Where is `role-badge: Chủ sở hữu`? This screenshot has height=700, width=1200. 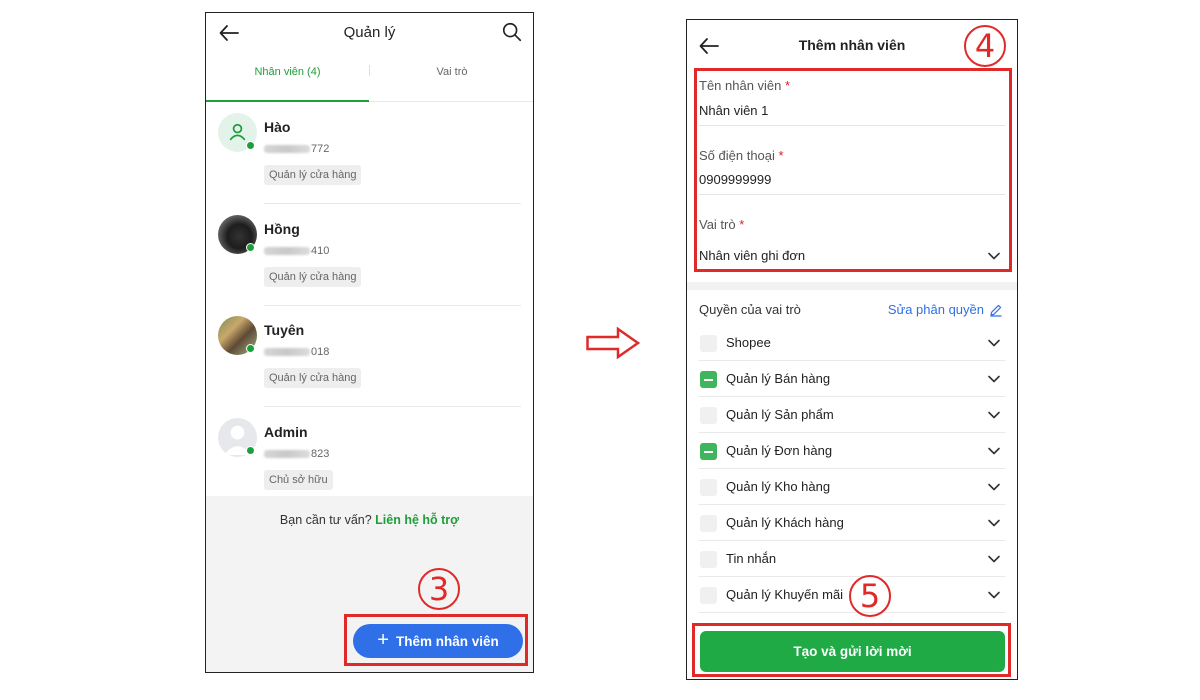
role-badge: Chủ sở hữu is located at coordinates (298, 480).